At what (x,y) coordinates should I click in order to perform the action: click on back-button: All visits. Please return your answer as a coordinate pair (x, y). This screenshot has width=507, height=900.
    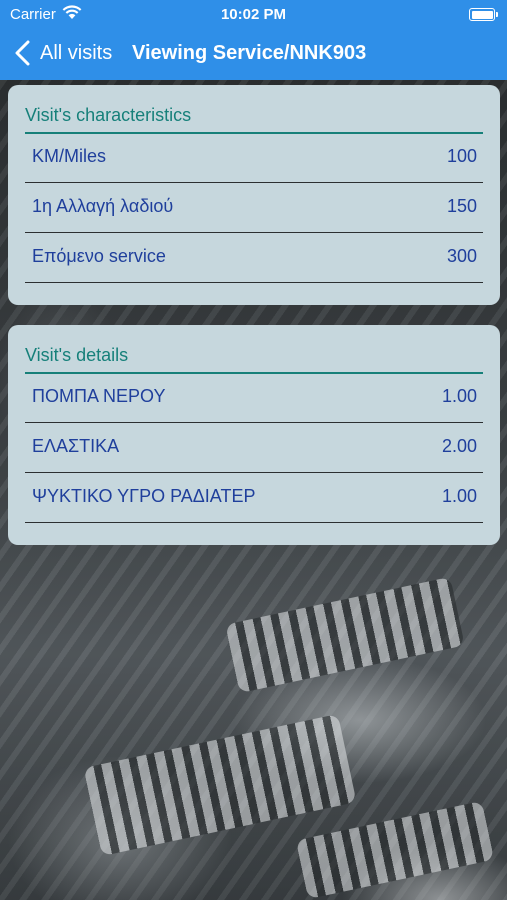
    Looking at the image, I should click on (62, 53).